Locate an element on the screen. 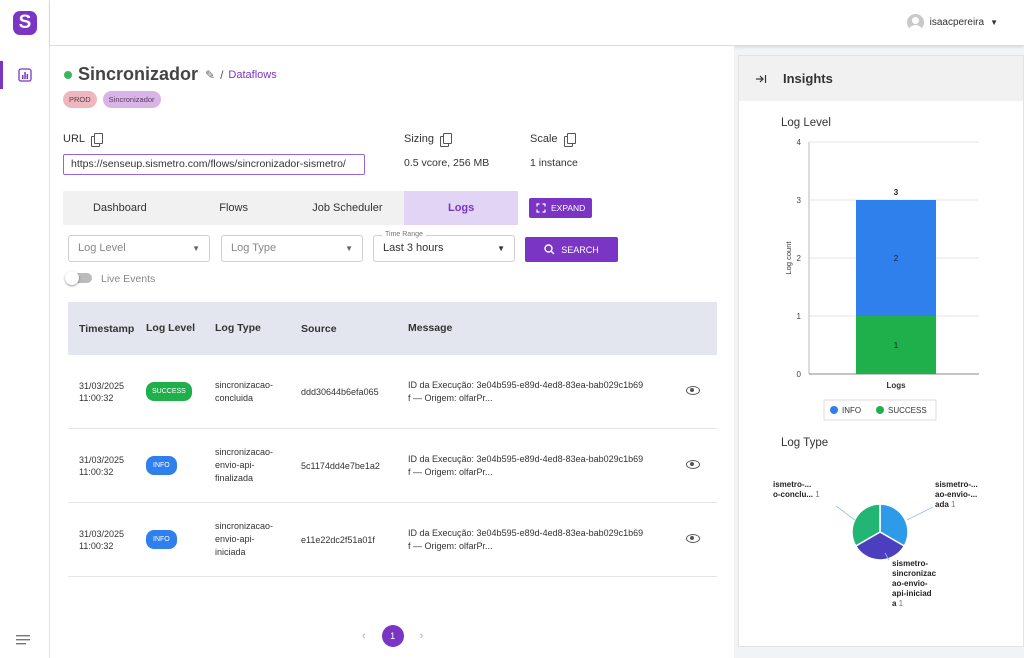  tab-bar: Dashboard Flows Job Scheduler Logs is located at coordinates (290, 208).